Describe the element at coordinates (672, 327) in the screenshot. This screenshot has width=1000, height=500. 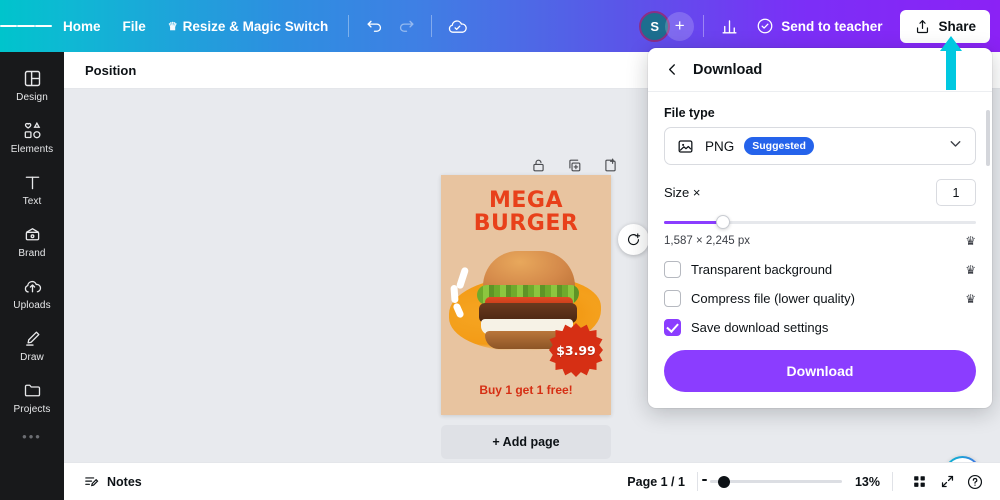
I see `checkbox-save-download-settings` at that location.